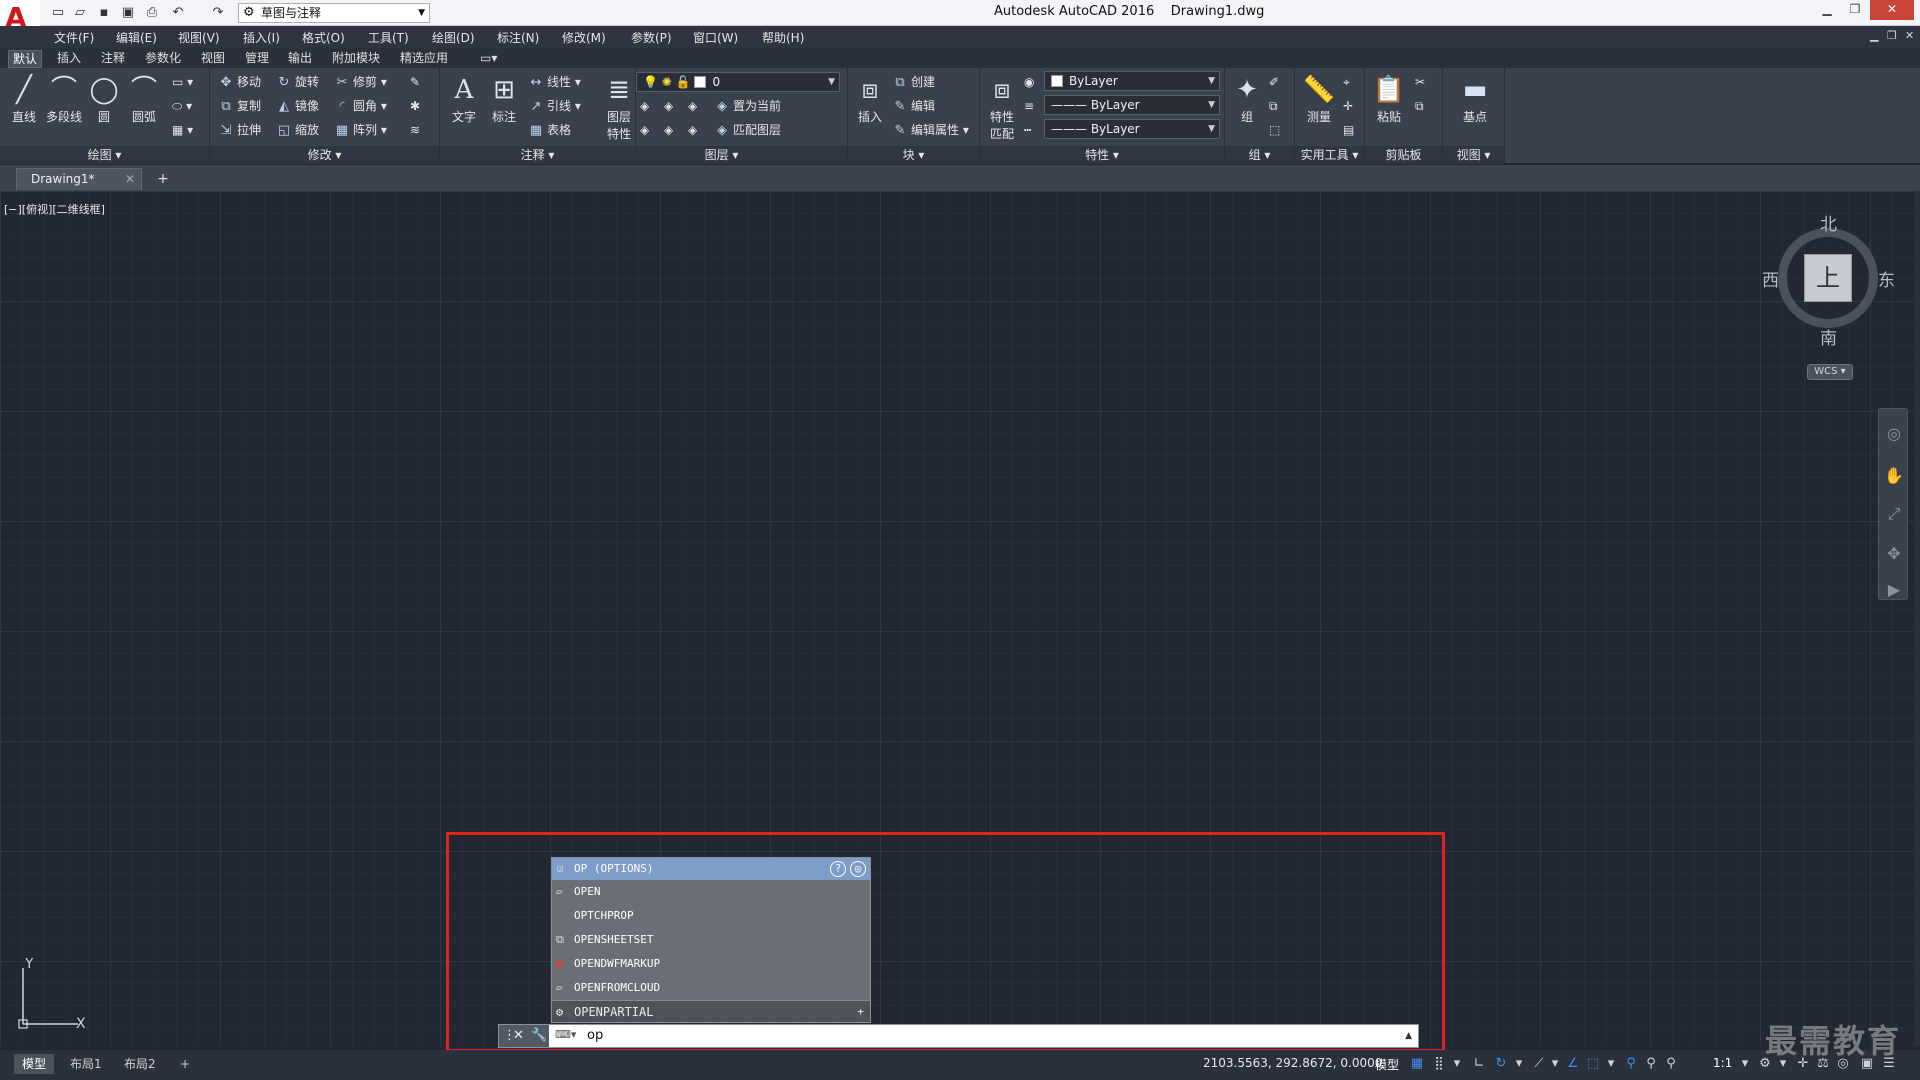  What do you see at coordinates (453, 37) in the screenshot?
I see `menu-draw: 绘图(D)` at bounding box center [453, 37].